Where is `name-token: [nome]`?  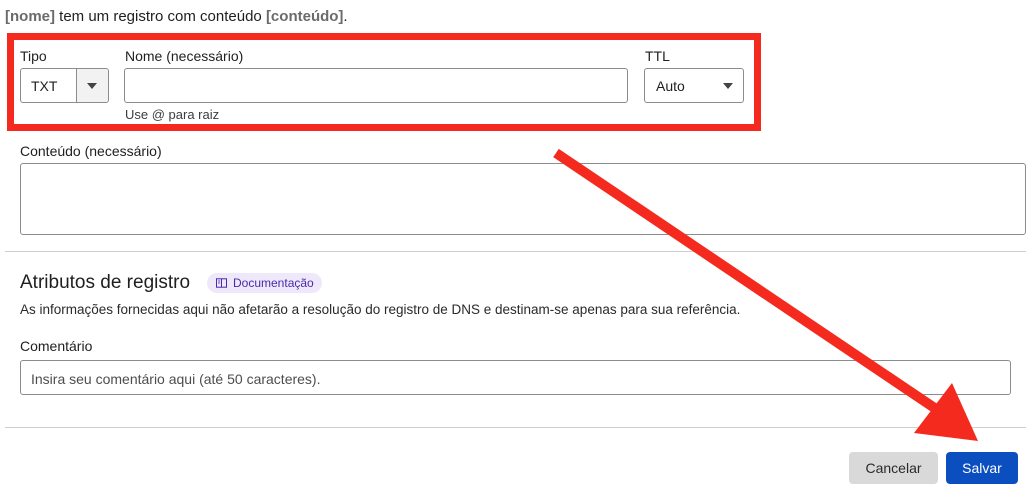
name-token: [nome] is located at coordinates (30, 16).